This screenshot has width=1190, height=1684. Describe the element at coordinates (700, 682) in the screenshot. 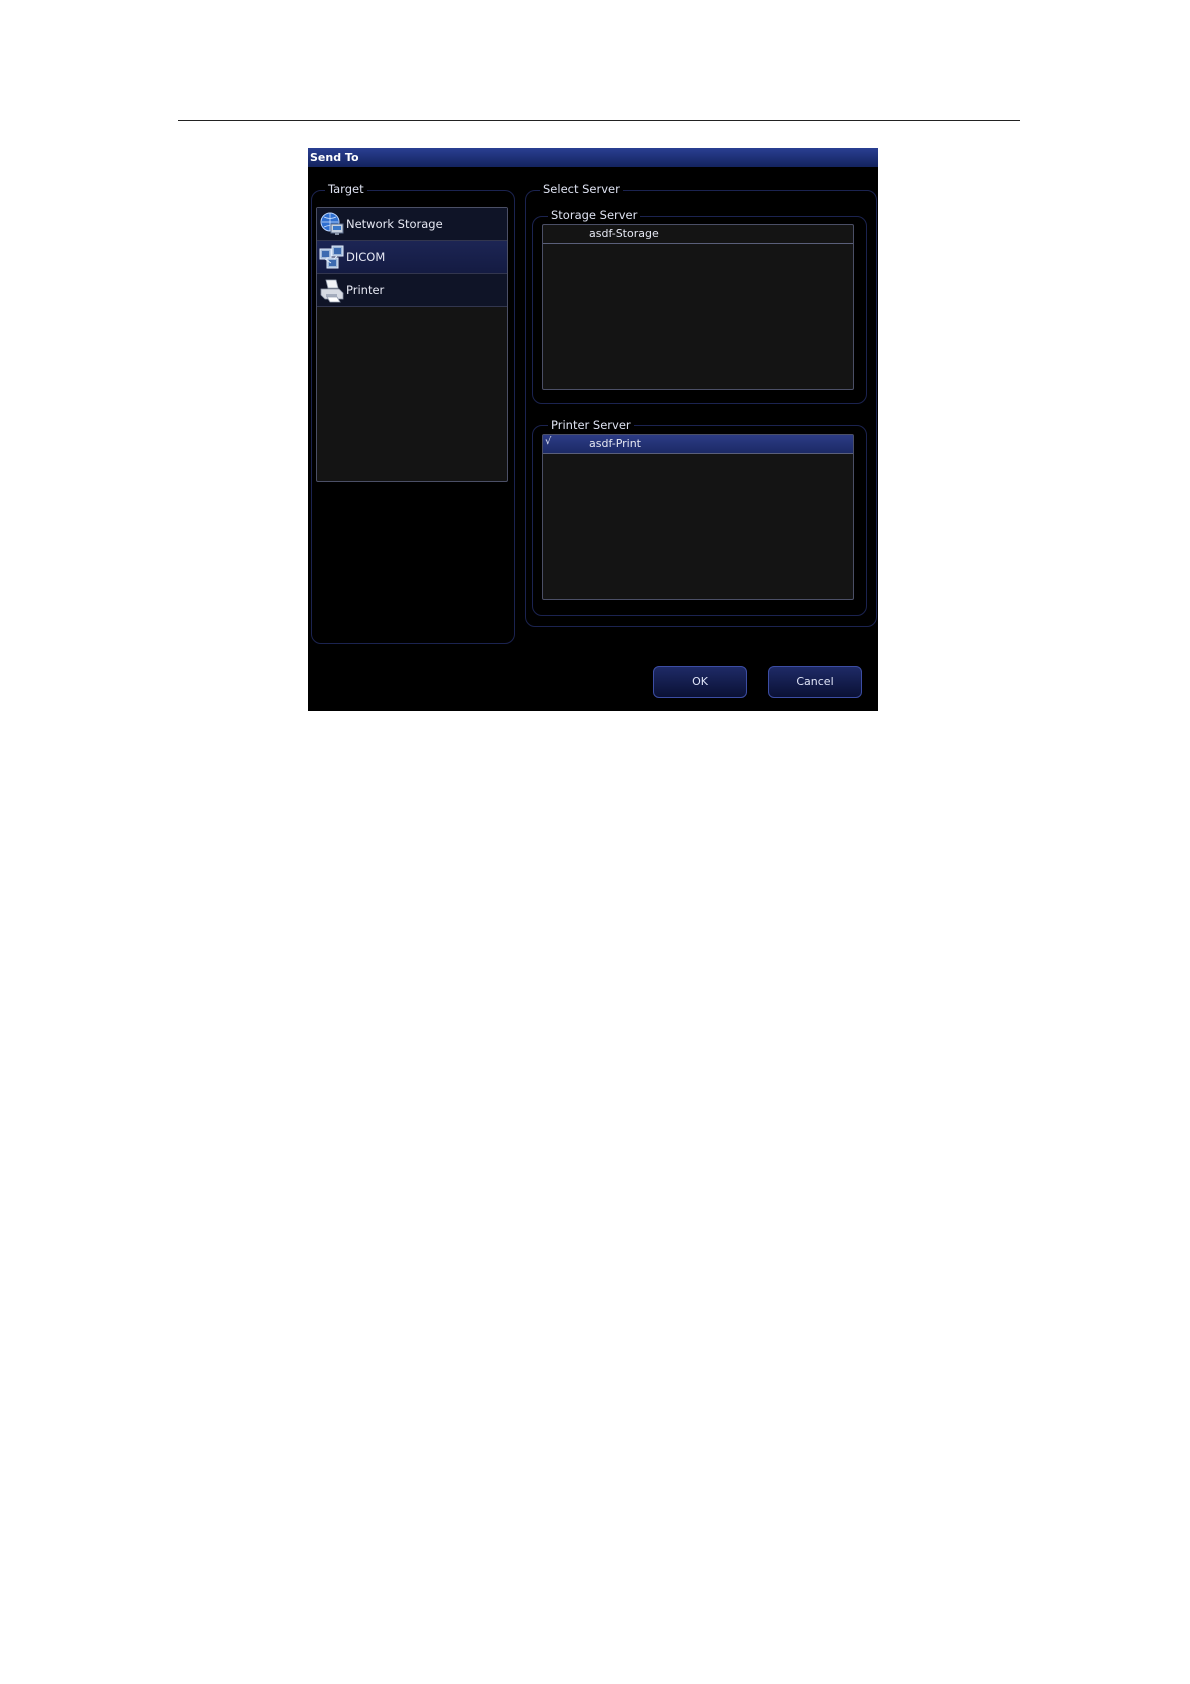

I see `ok-button: OK` at that location.